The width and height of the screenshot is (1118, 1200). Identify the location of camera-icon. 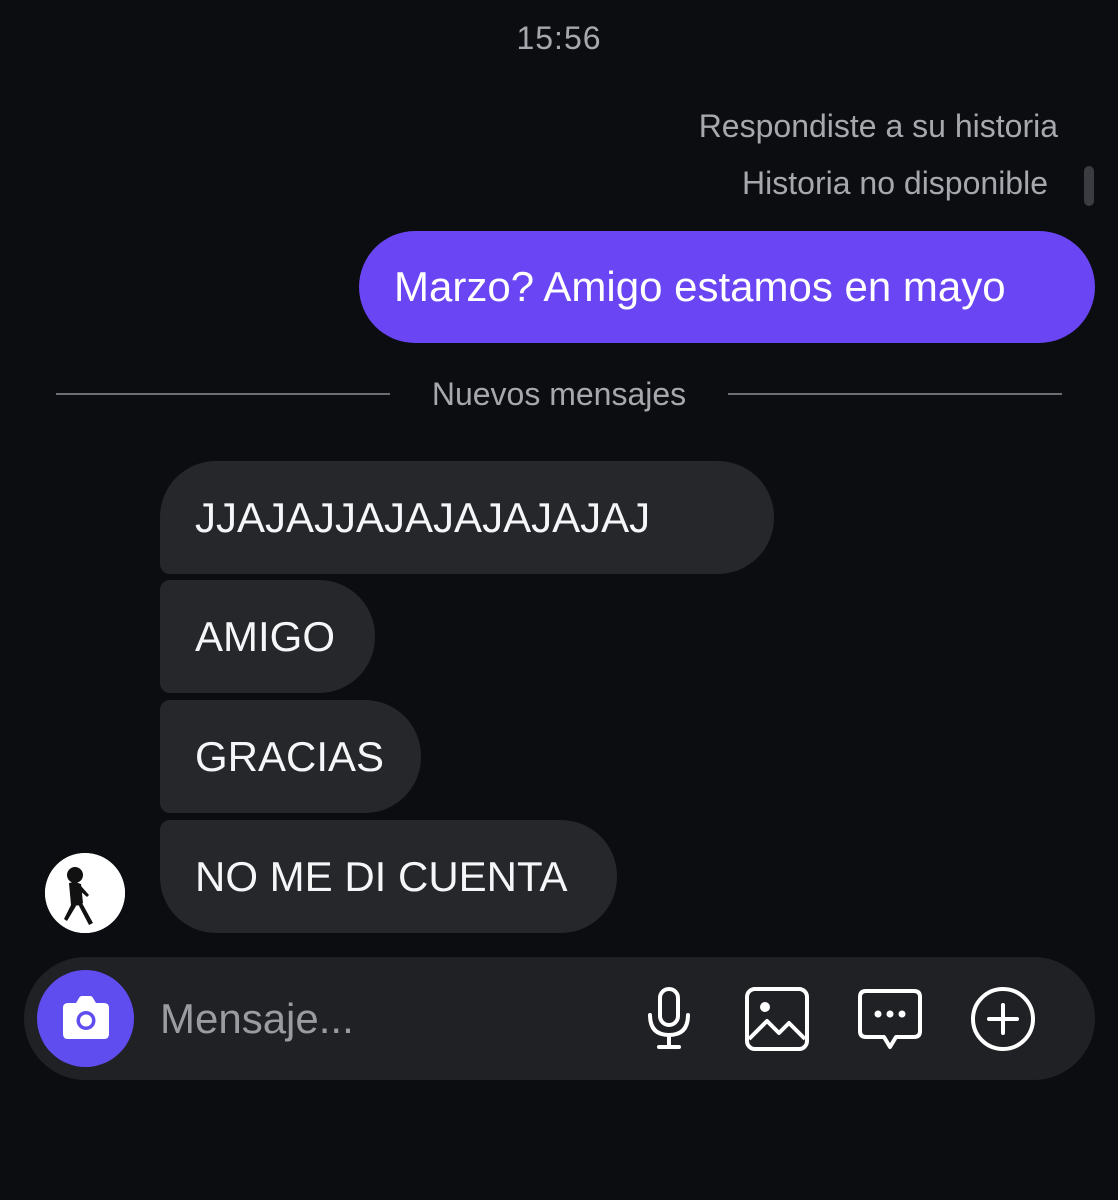
(86, 1017).